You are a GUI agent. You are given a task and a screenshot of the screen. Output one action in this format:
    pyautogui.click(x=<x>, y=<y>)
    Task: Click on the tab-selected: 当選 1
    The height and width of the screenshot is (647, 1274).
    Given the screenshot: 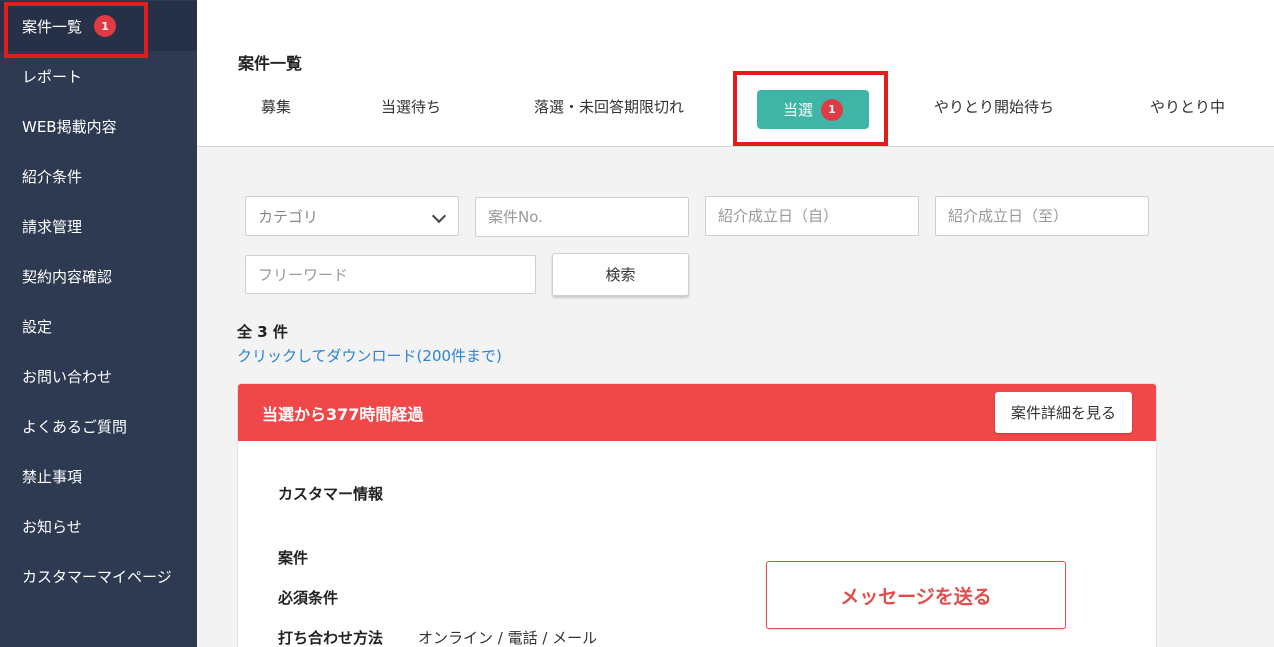 What is the action you would take?
    pyautogui.click(x=813, y=109)
    